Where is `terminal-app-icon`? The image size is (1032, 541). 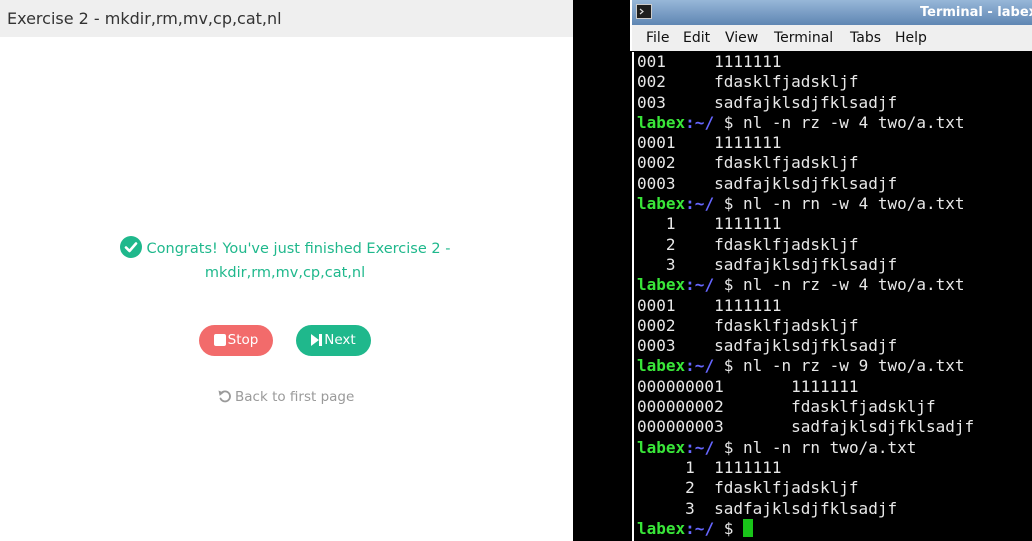
terminal-app-icon is located at coordinates (644, 11).